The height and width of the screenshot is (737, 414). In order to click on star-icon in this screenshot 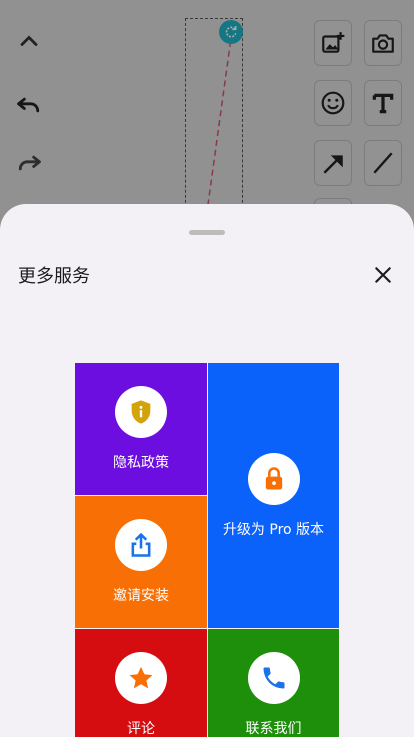, I will do `click(141, 677)`.